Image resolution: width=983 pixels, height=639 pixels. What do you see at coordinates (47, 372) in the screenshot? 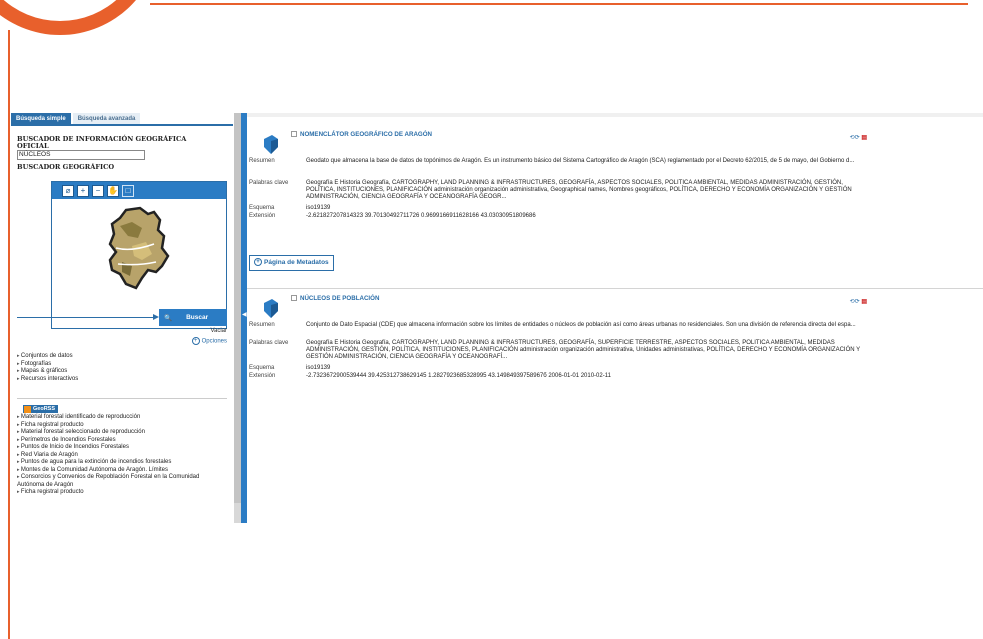
I see `category-maps: Mapas & gráficos` at bounding box center [47, 372].